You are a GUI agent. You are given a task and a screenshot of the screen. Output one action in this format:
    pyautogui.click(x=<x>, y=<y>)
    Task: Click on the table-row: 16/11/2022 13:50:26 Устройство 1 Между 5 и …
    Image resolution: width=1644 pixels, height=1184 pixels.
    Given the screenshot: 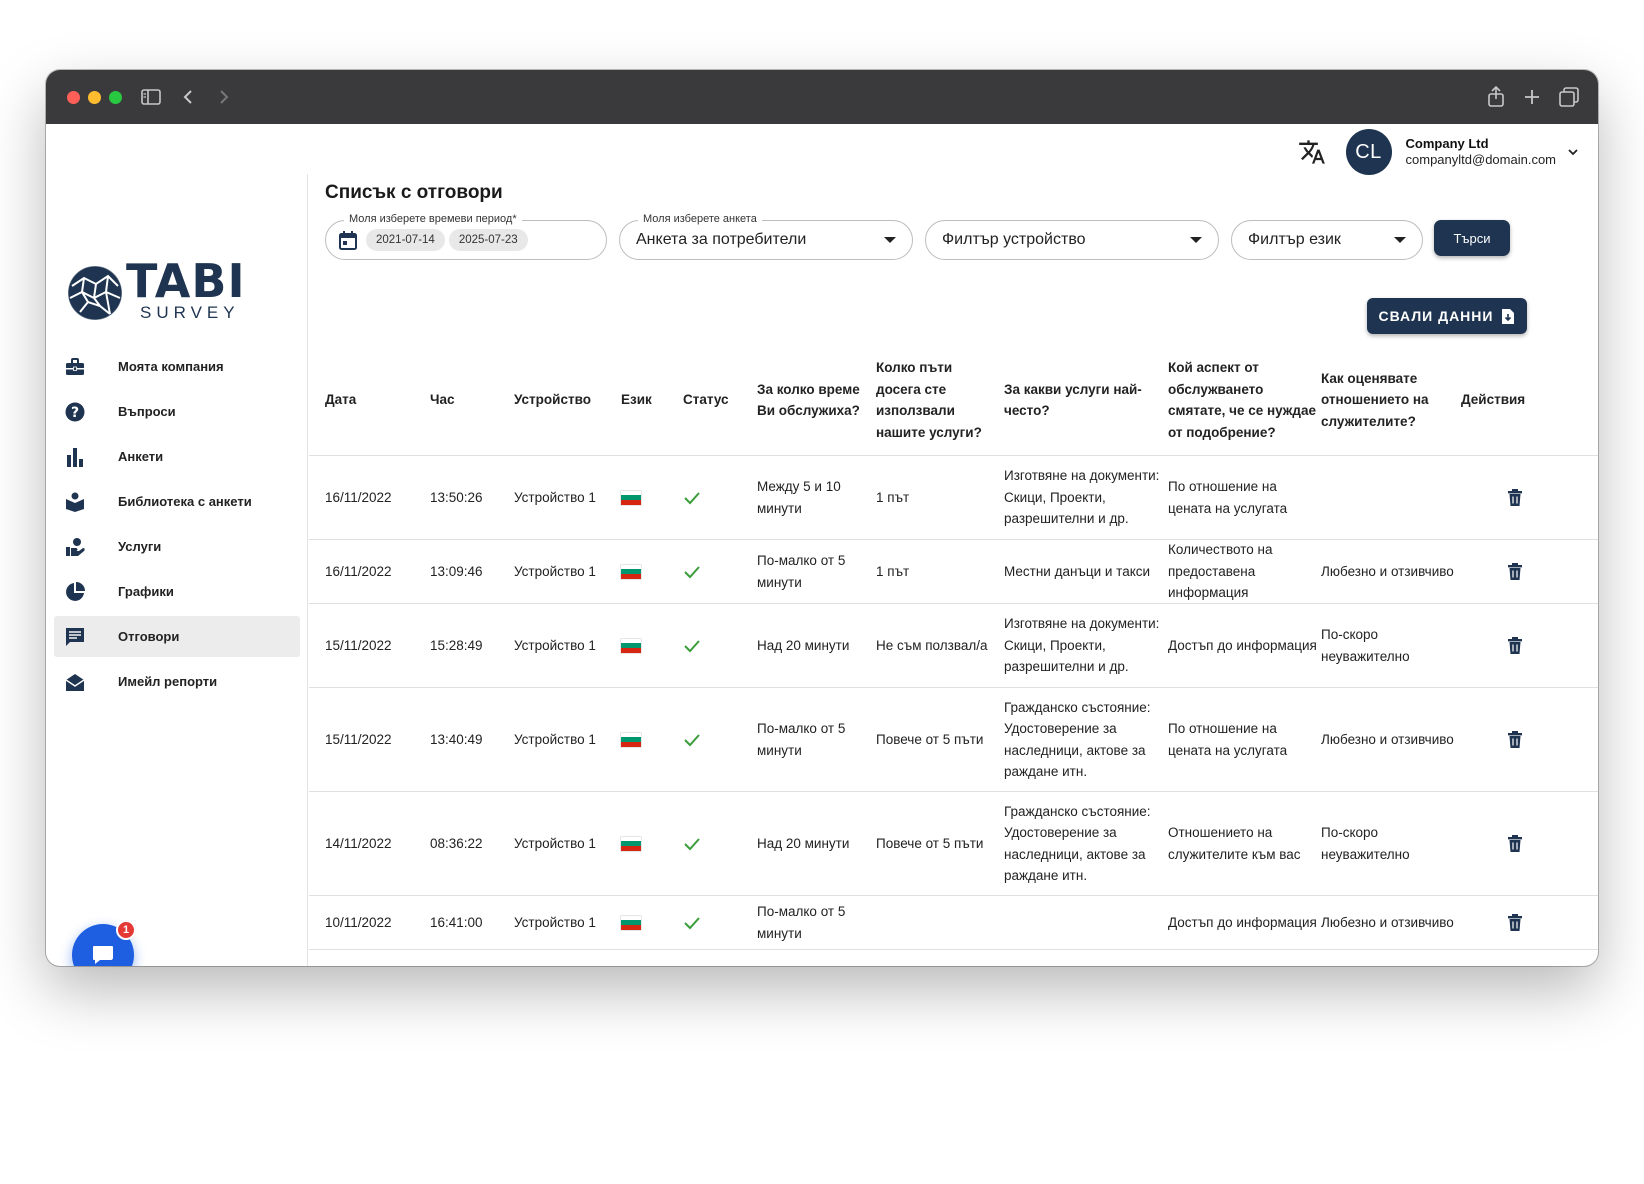 What is the action you would take?
    pyautogui.click(x=953, y=498)
    